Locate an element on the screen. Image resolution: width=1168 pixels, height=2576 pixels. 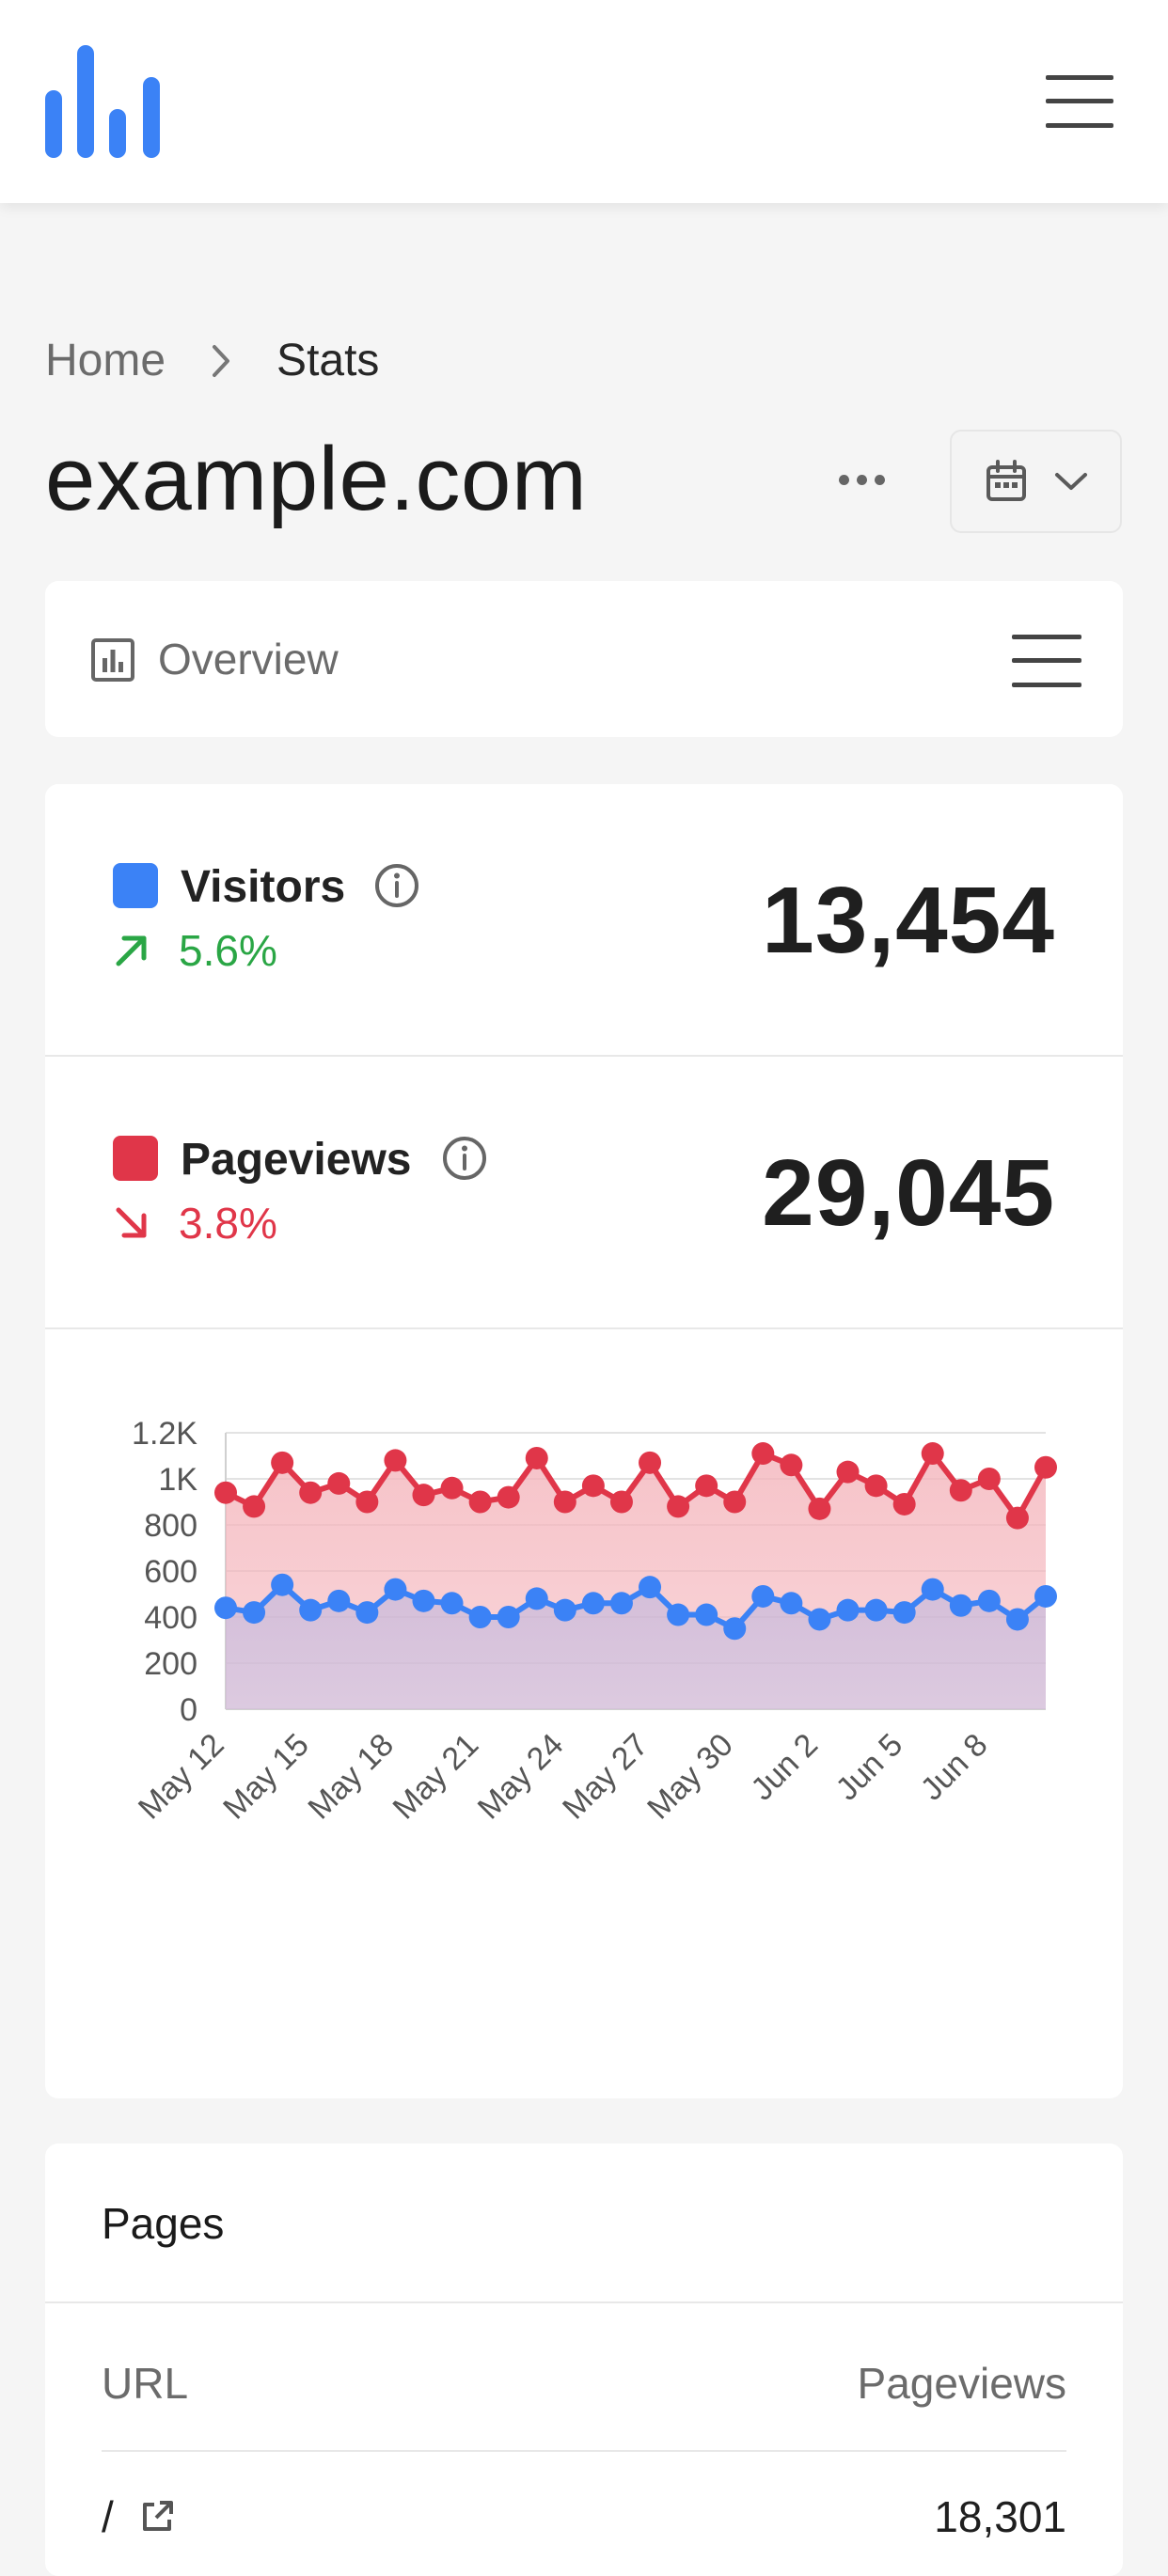
y-tick-label: 400 is located at coordinates (170, 1618).